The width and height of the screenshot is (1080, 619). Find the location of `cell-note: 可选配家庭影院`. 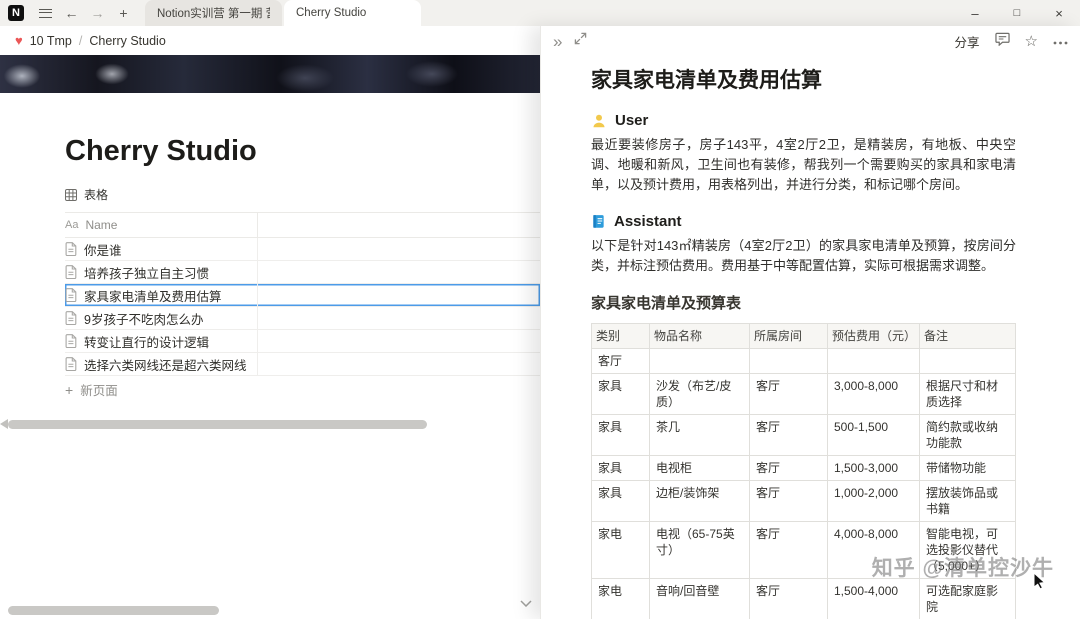

cell-note: 可选配家庭影院 is located at coordinates (967, 598).